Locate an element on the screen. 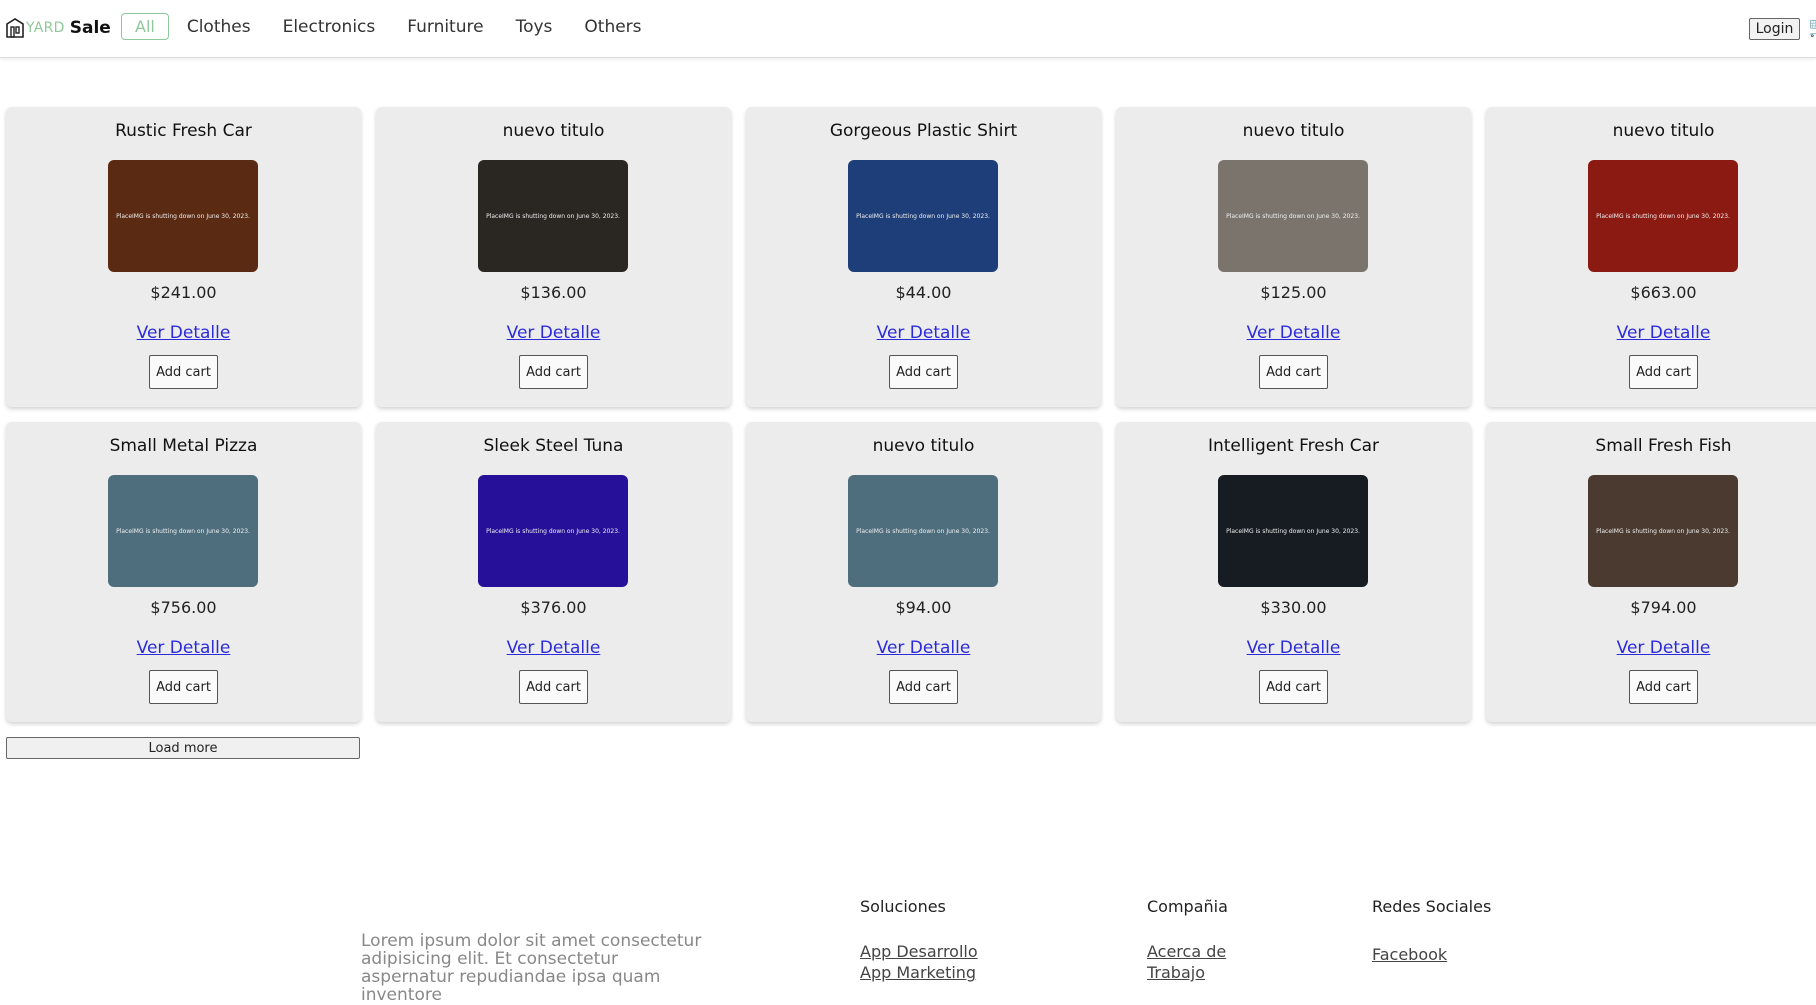  product-price: $663.00 is located at coordinates (1663, 292).